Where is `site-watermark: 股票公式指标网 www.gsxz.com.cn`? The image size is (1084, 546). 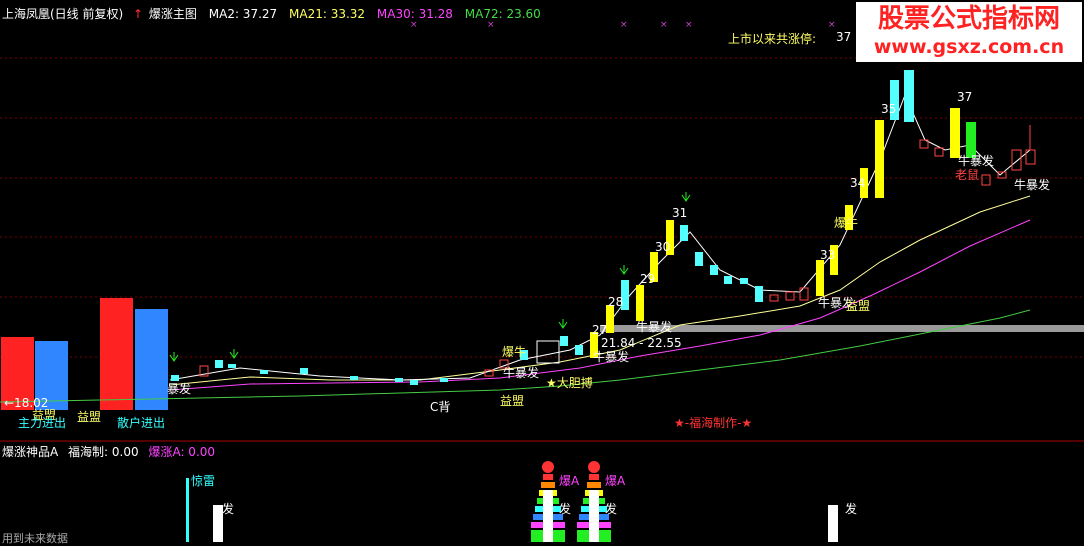 site-watermark: 股票公式指标网 www.gsxz.com.cn is located at coordinates (969, 32).